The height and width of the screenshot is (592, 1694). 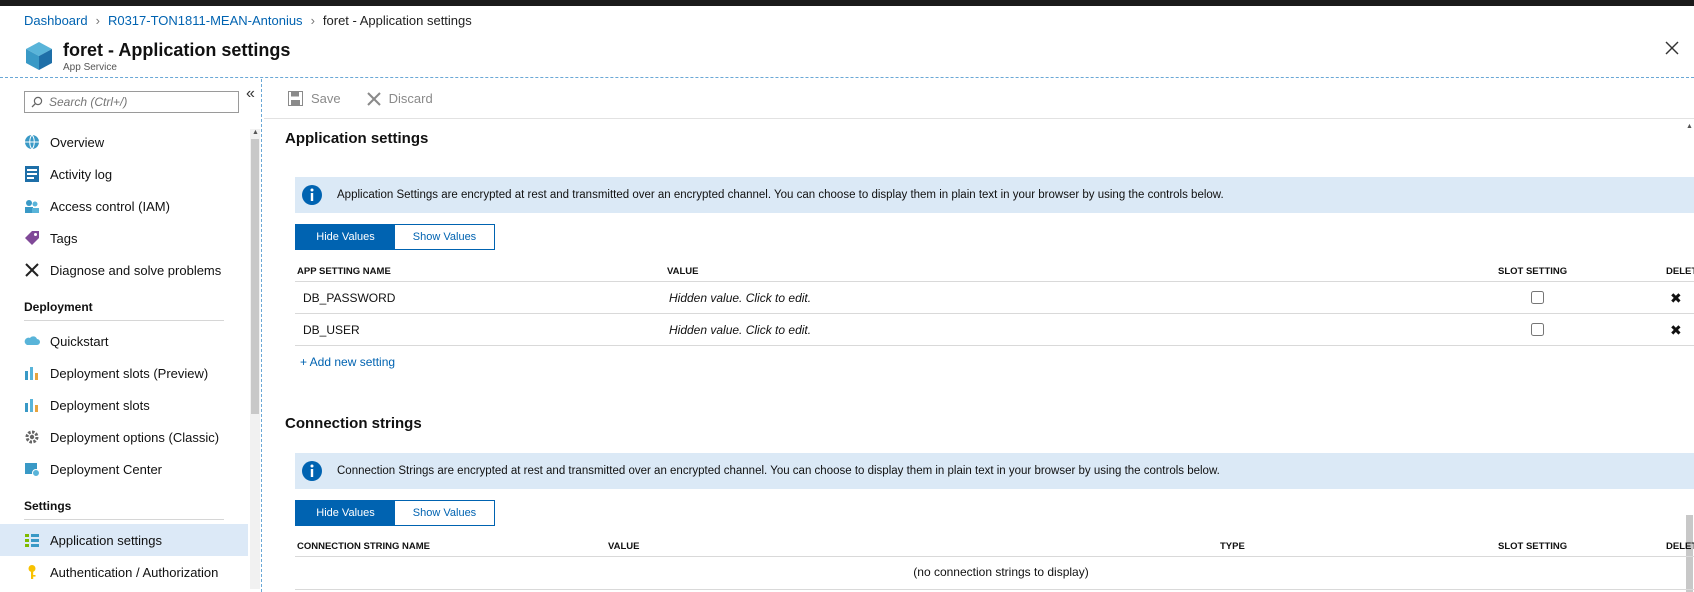 What do you see at coordinates (134, 572) in the screenshot?
I see `sidebar-item-label: Authentication / Authorization` at bounding box center [134, 572].